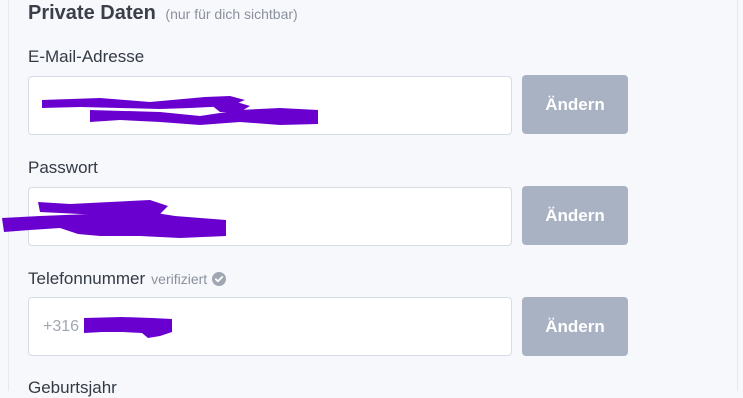 Image resolution: width=743 pixels, height=398 pixels. Describe the element at coordinates (163, 13) in the screenshot. I see `section-title: Private Daten (nur für dich sichtbar)` at that location.